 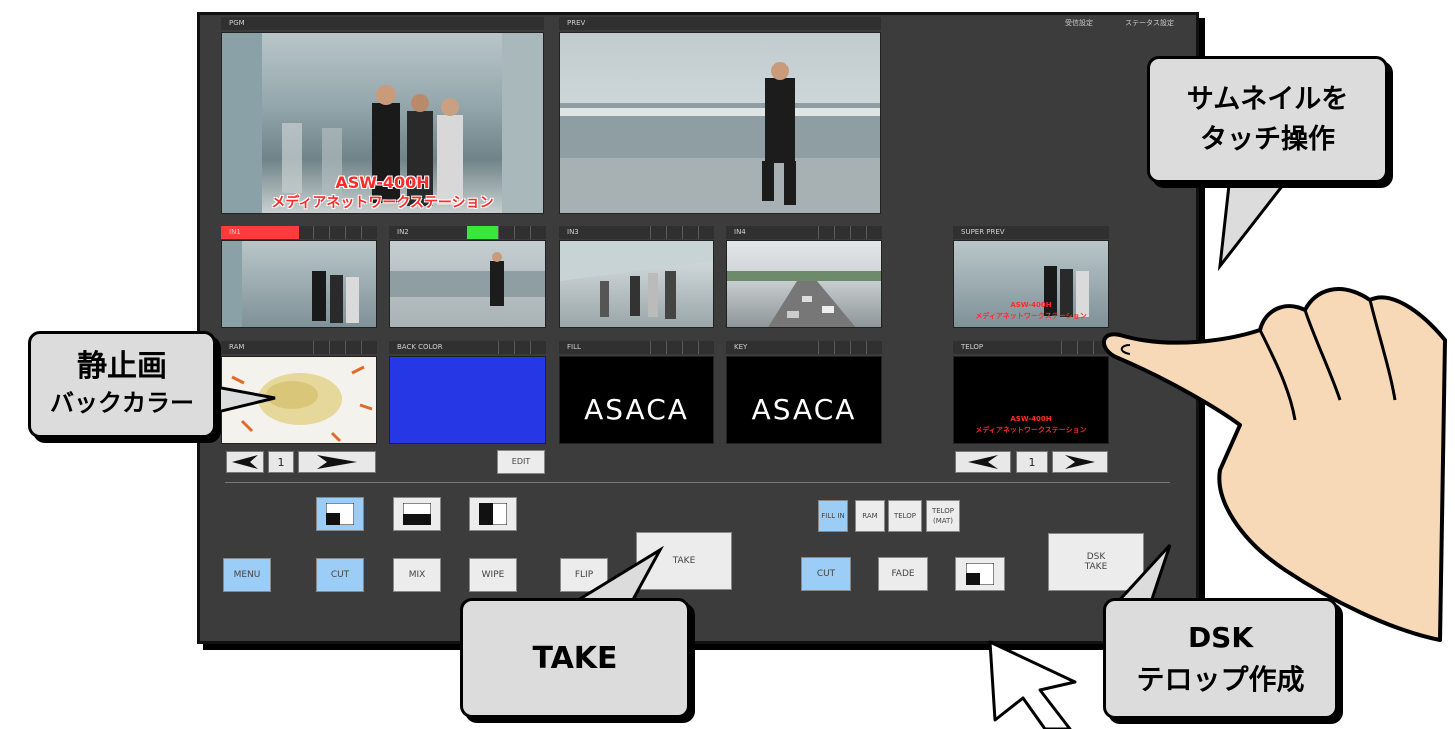 What do you see at coordinates (467, 347) in the screenshot?
I see `back-color-label-bar: BACK COLOR` at bounding box center [467, 347].